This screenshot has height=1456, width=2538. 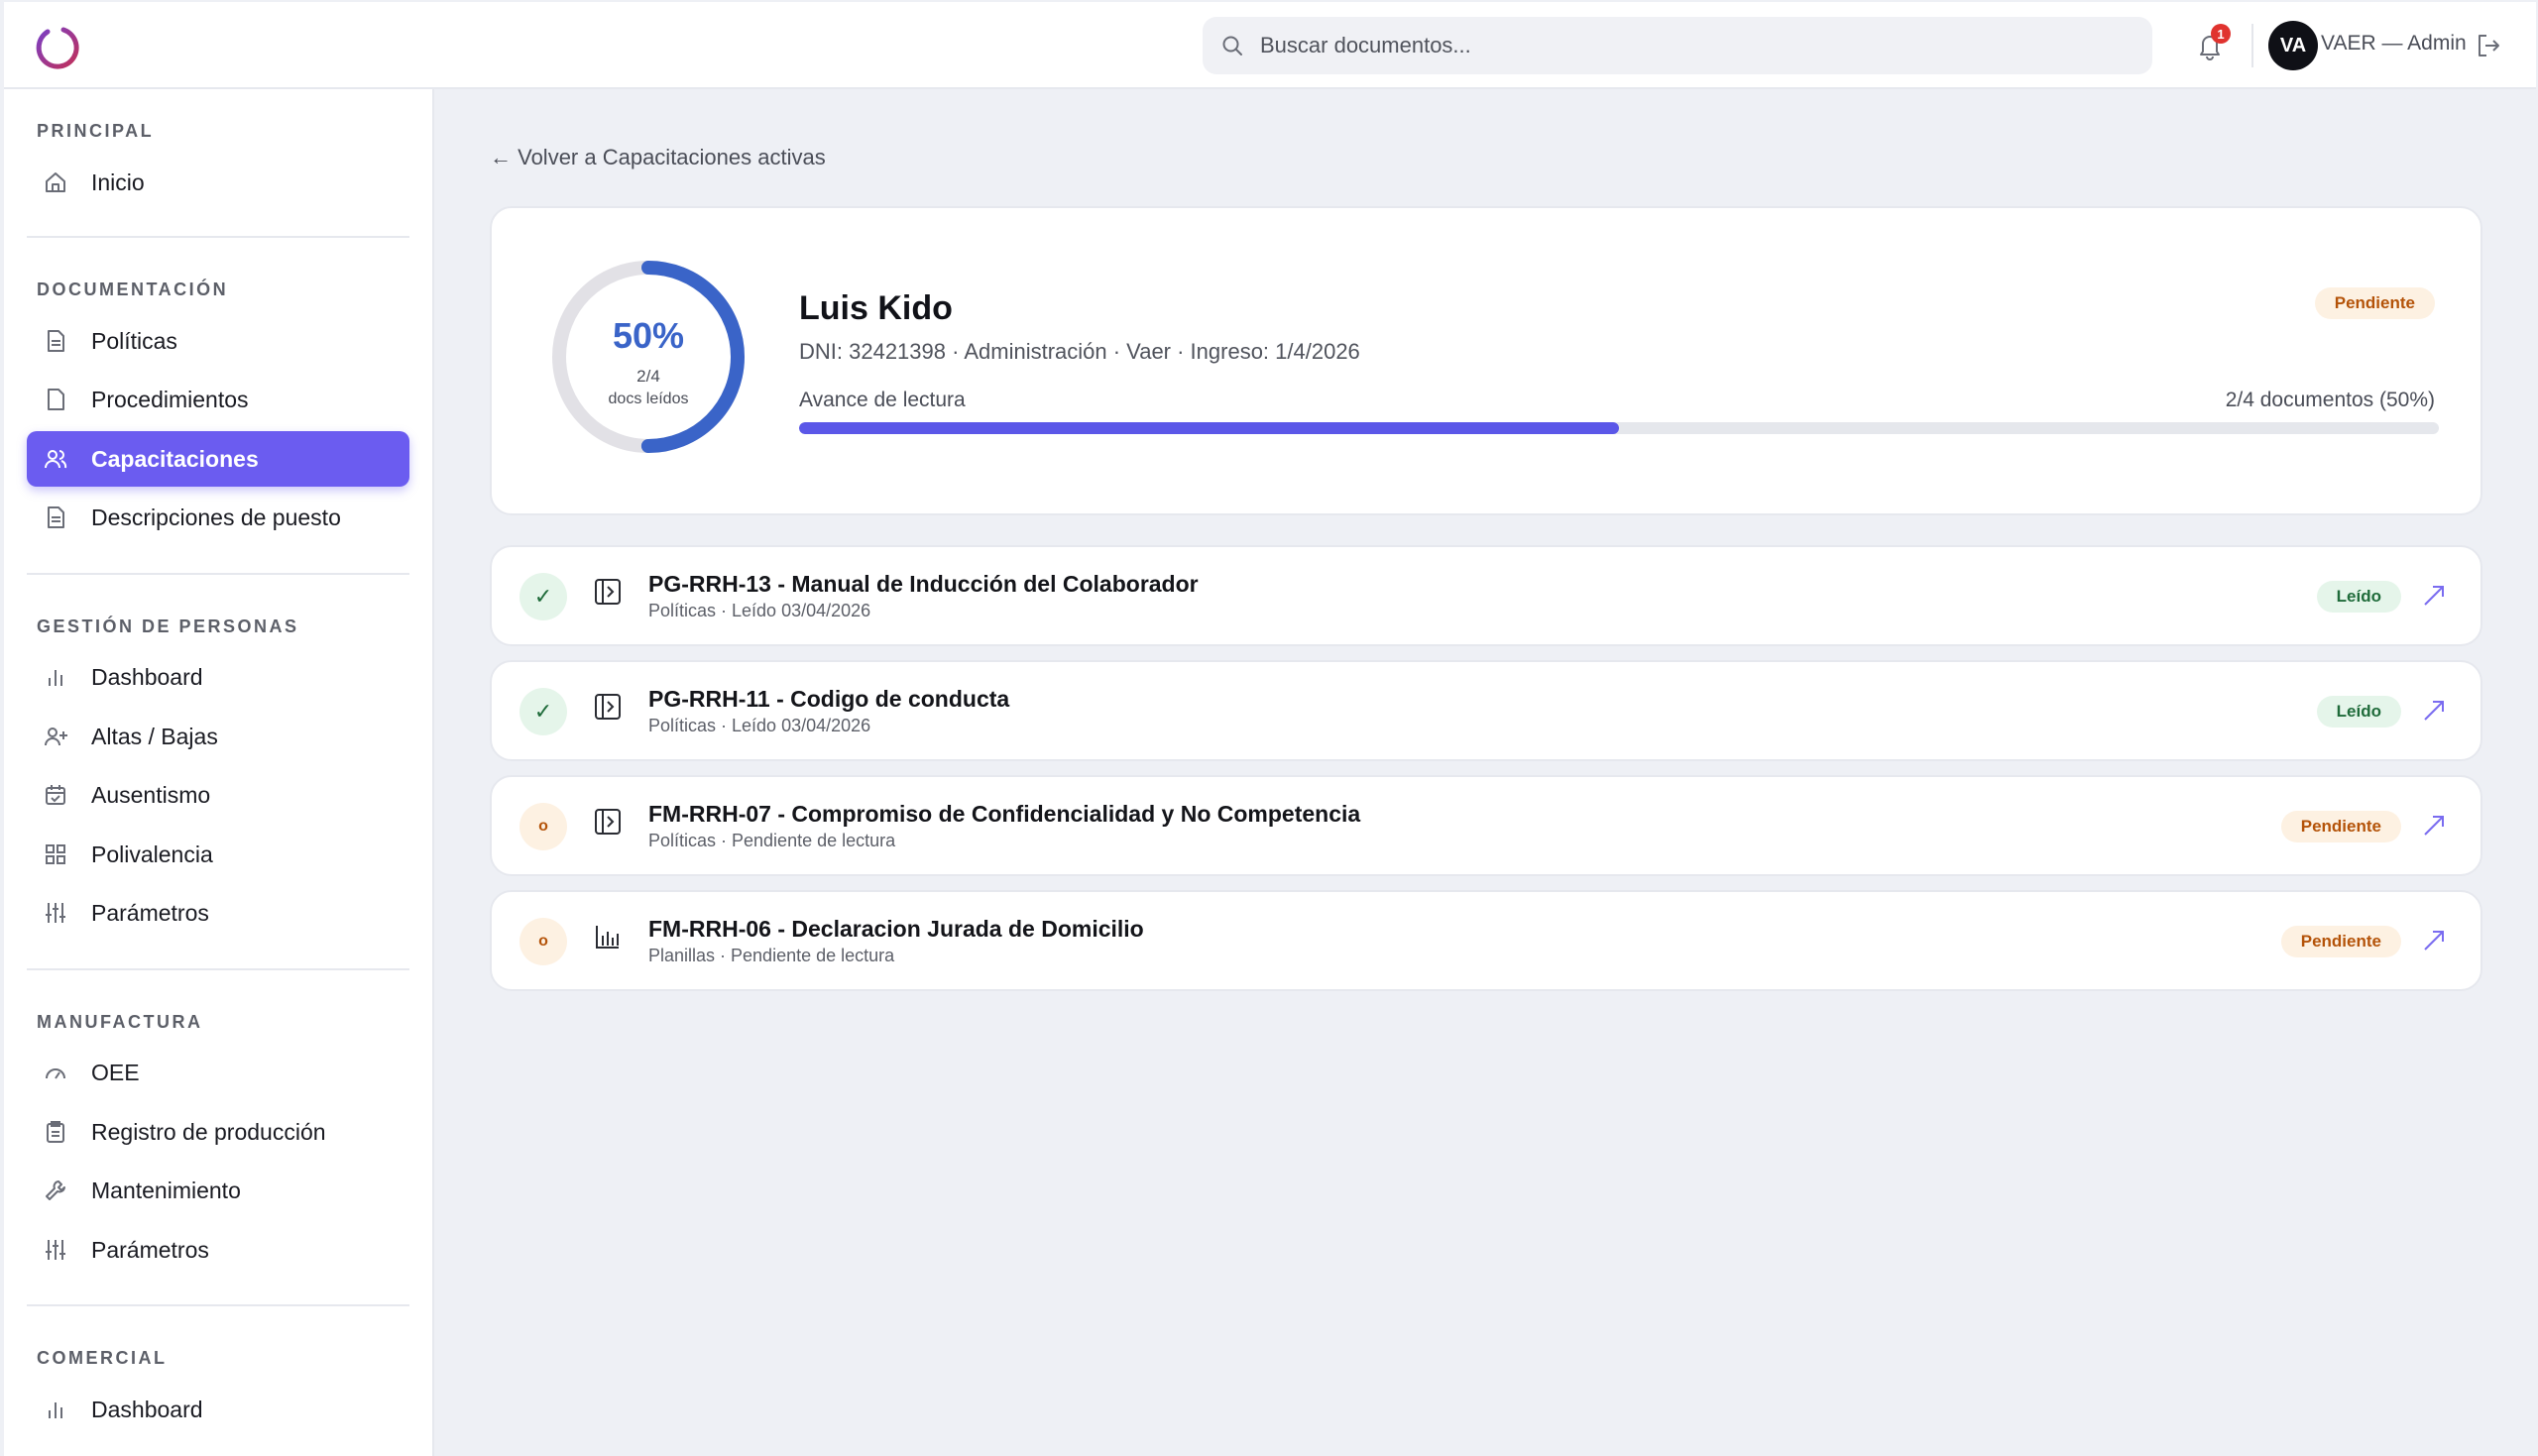 I want to click on sidebar-item-politicas: Políticas, so click(x=218, y=341).